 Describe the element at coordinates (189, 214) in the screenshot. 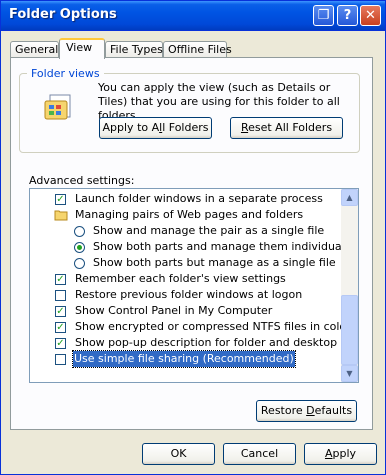

I see `list-item-label: Managing pairs of Web pages and folders` at that location.